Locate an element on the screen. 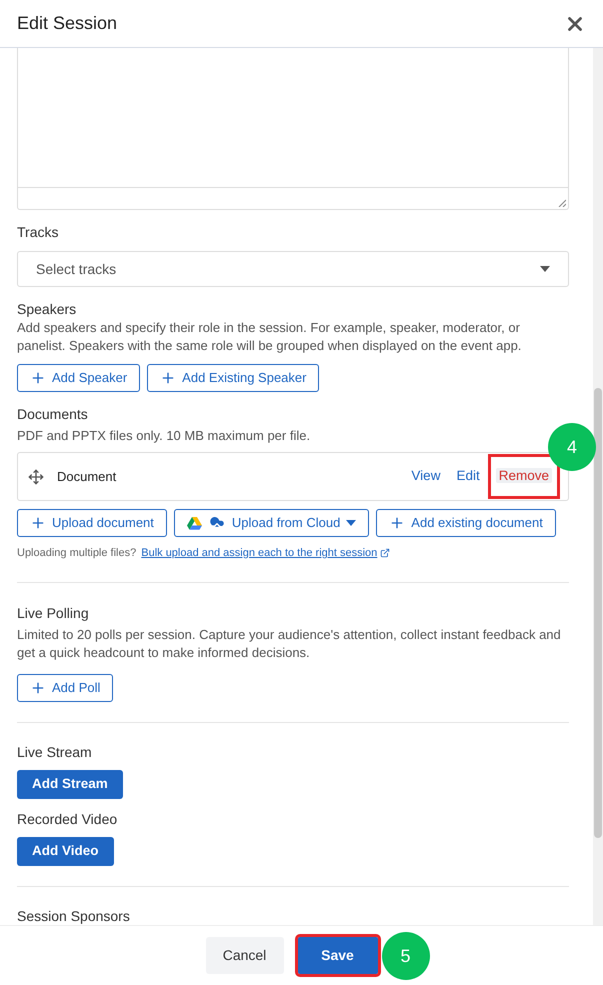 Image resolution: width=603 pixels, height=985 pixels. scrollbar is located at coordinates (598, 486).